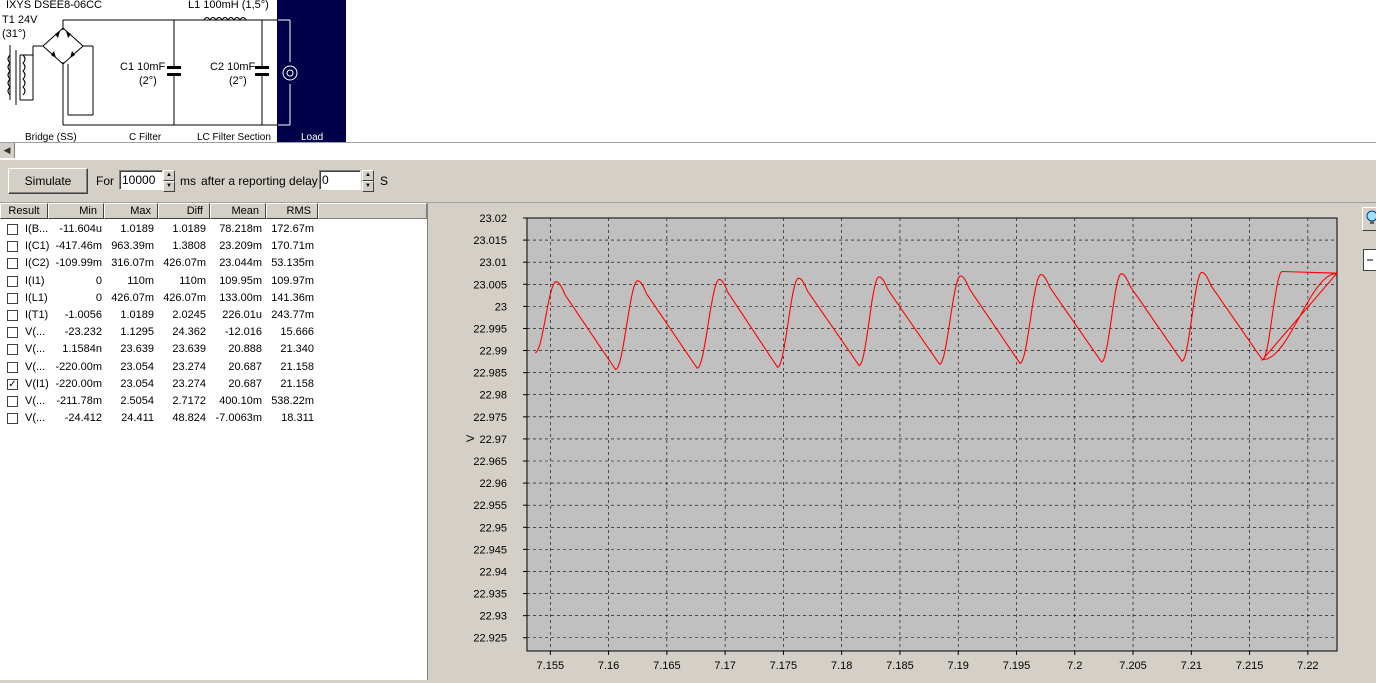 This screenshot has width=1376, height=683. What do you see at coordinates (213, 349) in the screenshot?
I see `table-row: V(... 1.1584n 23.639 23.639 20.888 21.340` at bounding box center [213, 349].